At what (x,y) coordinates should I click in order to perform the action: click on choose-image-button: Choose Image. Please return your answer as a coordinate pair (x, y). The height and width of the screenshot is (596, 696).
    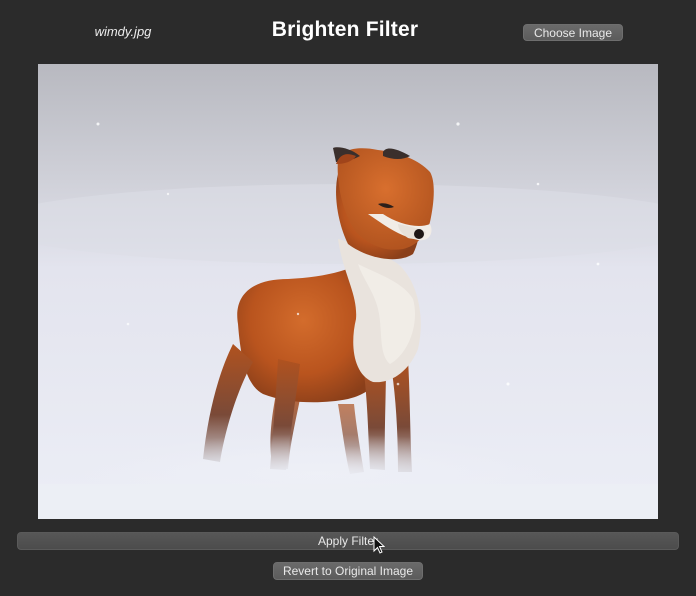
    Looking at the image, I should click on (573, 32).